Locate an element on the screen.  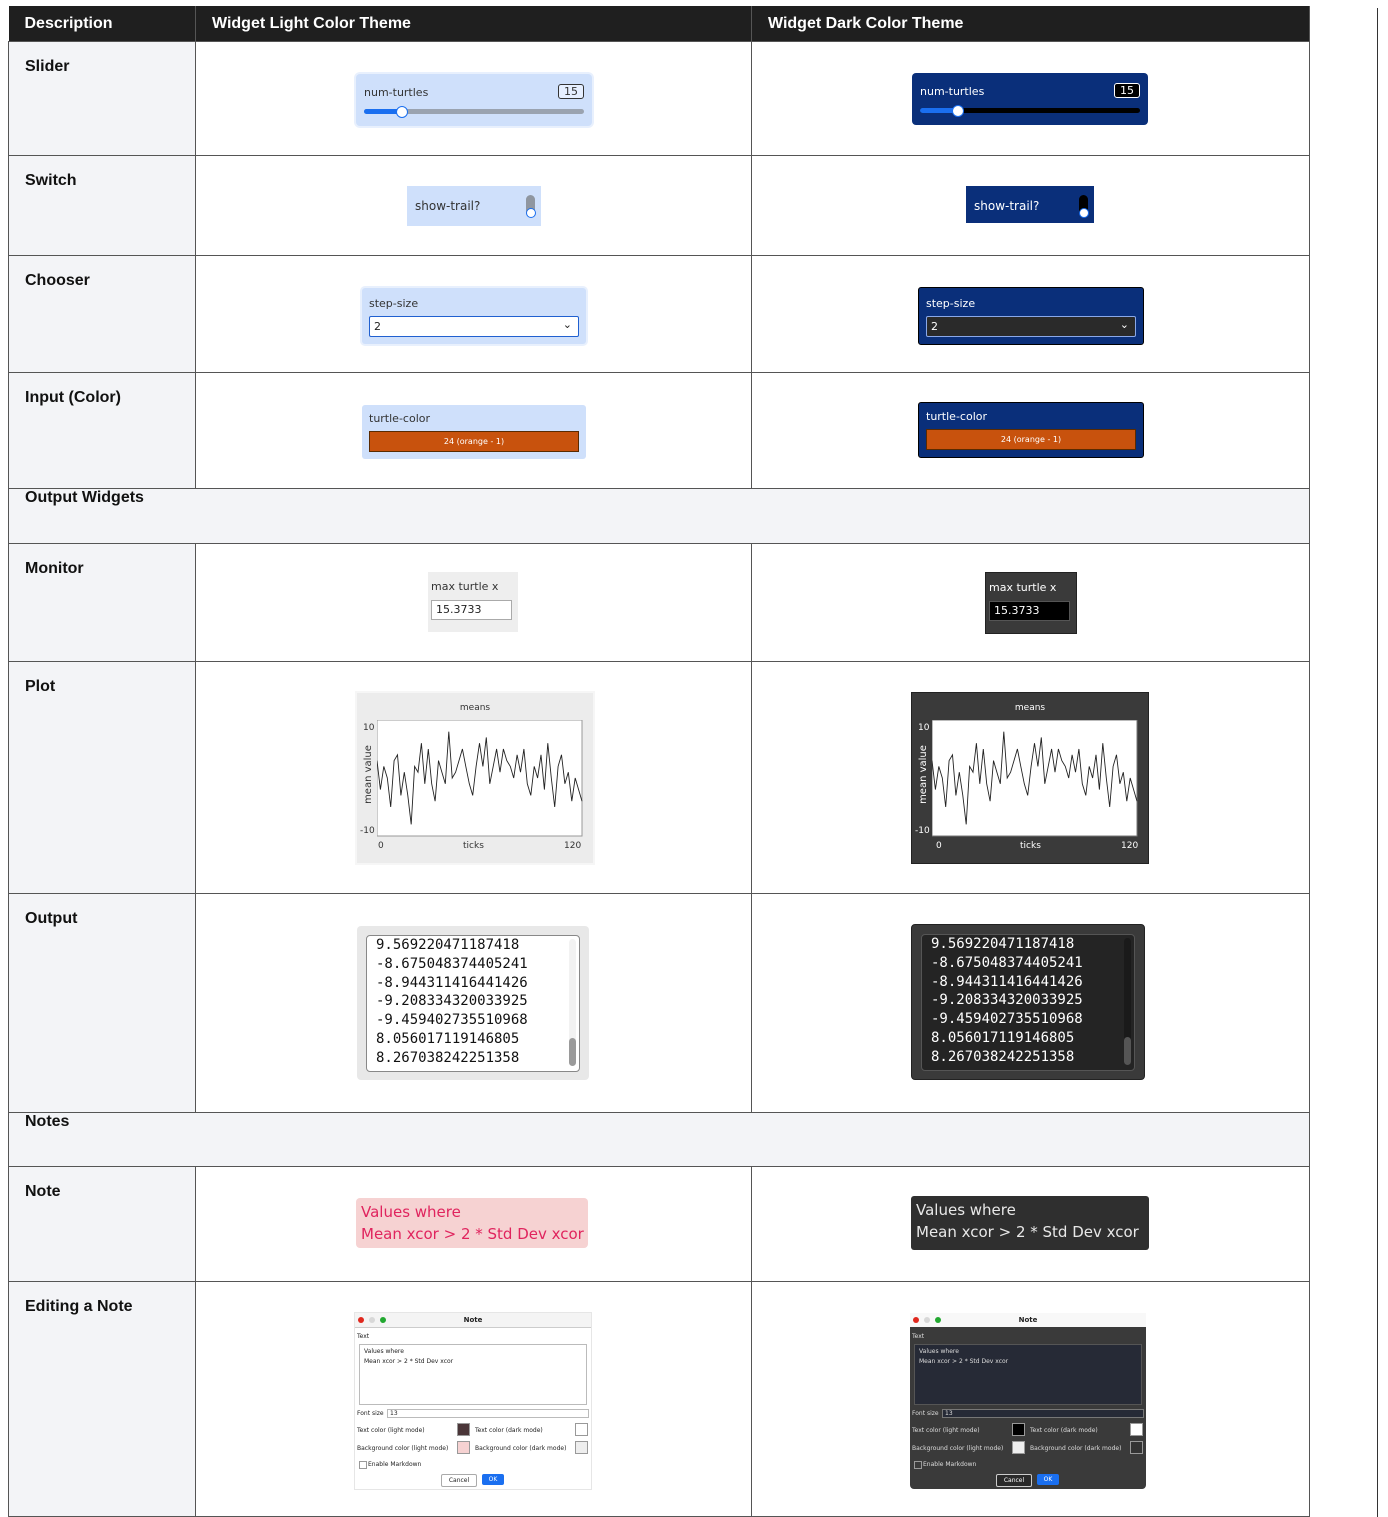
header-description: Description is located at coordinates (102, 24).